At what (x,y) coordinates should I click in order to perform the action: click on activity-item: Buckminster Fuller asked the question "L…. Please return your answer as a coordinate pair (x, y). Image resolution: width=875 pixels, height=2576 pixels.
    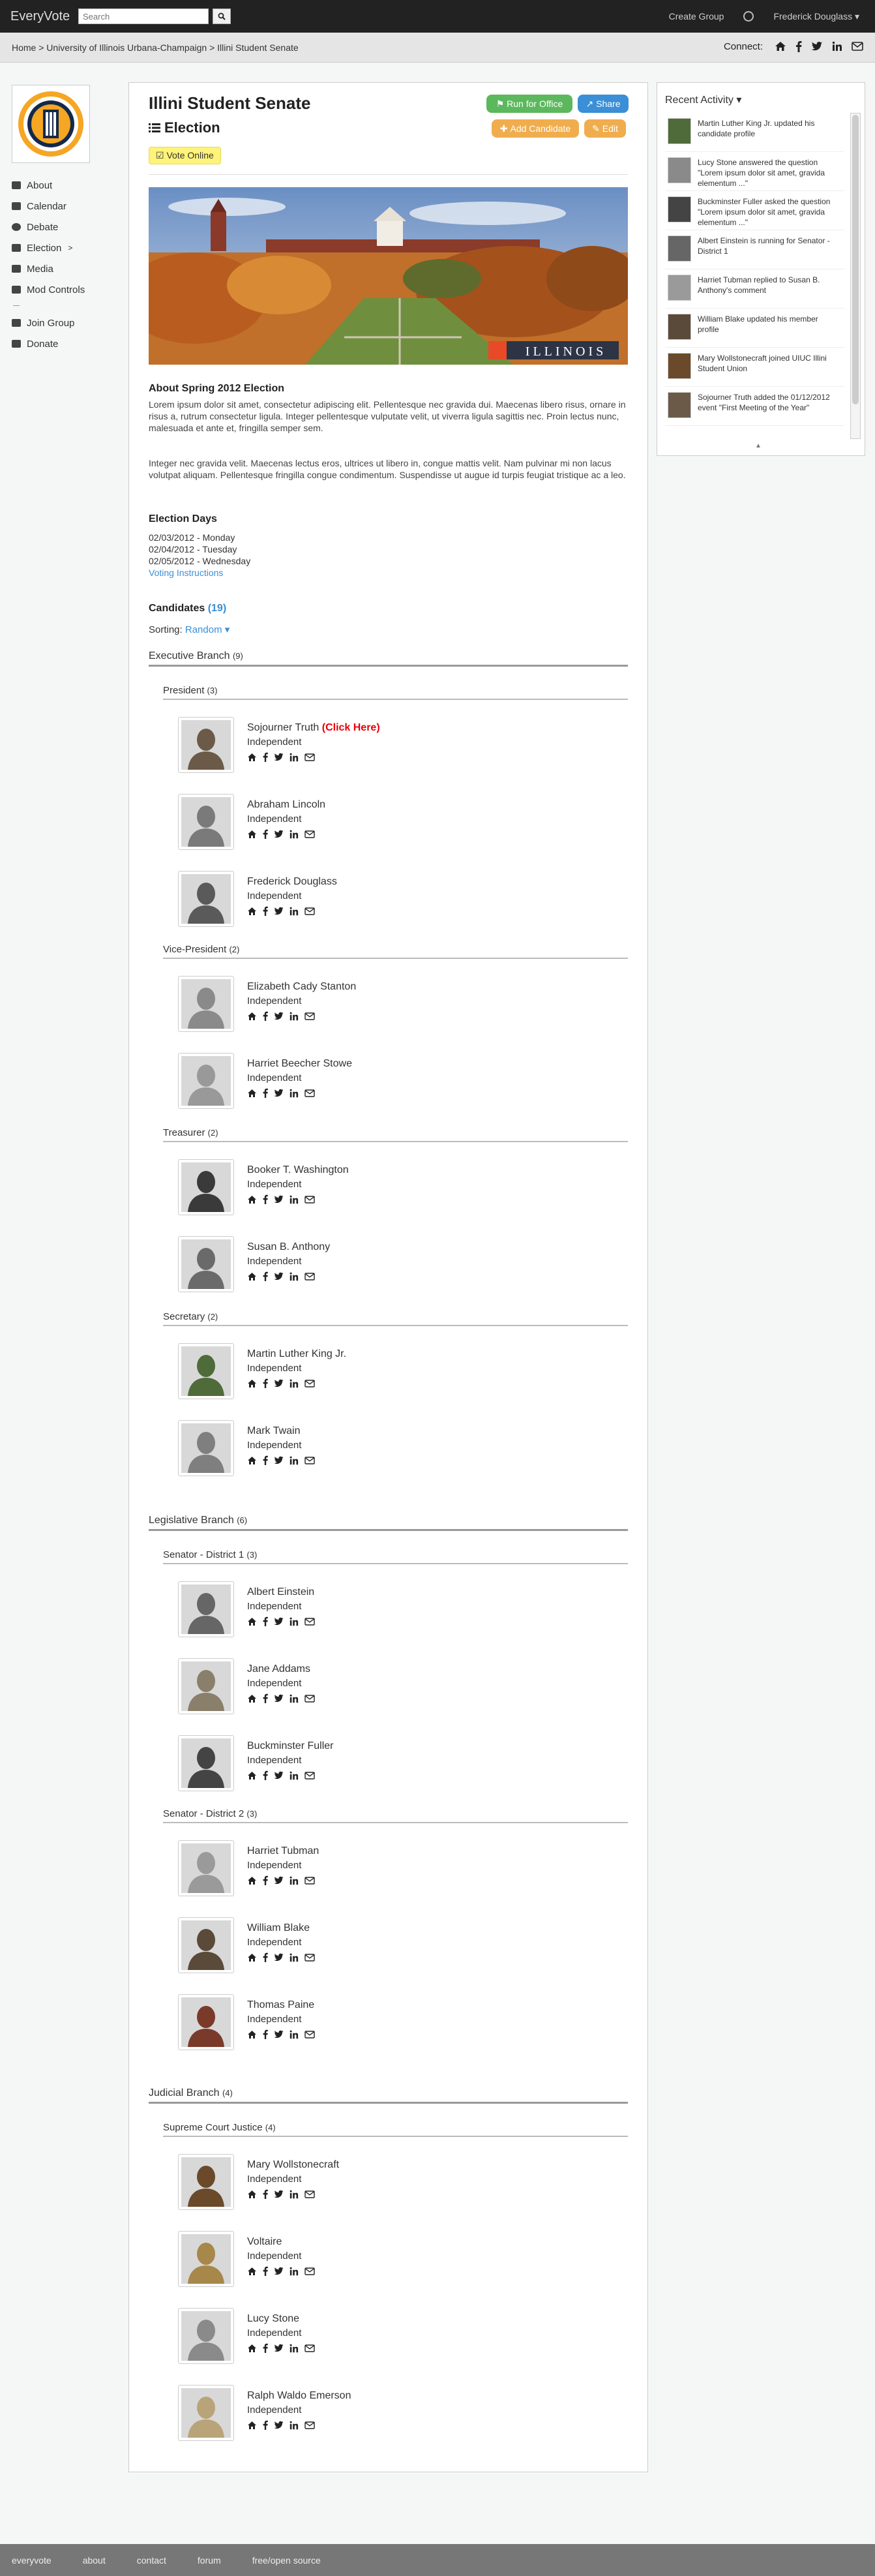
    Looking at the image, I should click on (754, 210).